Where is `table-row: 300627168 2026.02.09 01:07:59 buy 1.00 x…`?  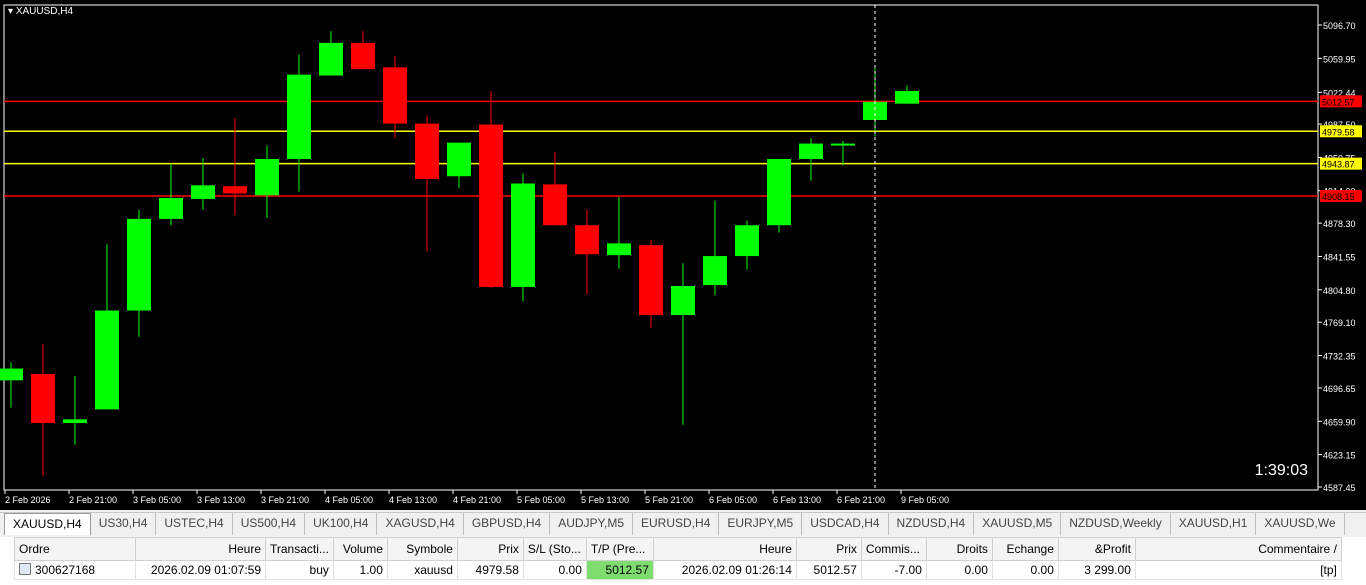
table-row: 300627168 2026.02.09 01:07:59 buy 1.00 x… is located at coordinates (678, 570).